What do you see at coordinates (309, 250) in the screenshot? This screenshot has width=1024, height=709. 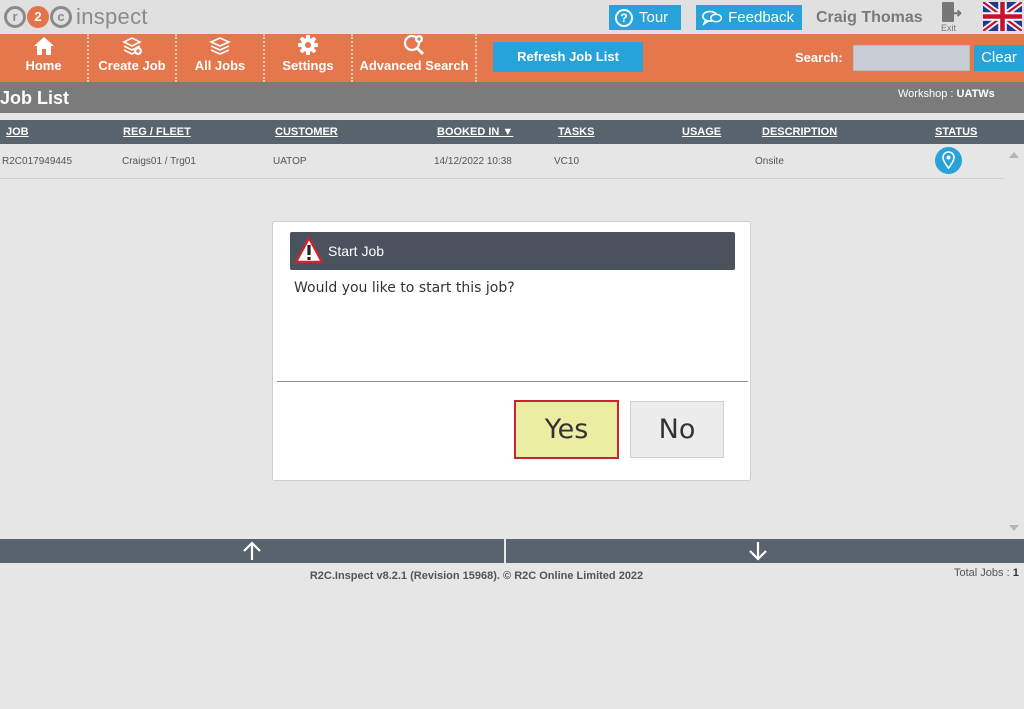 I see `warning-icon` at bounding box center [309, 250].